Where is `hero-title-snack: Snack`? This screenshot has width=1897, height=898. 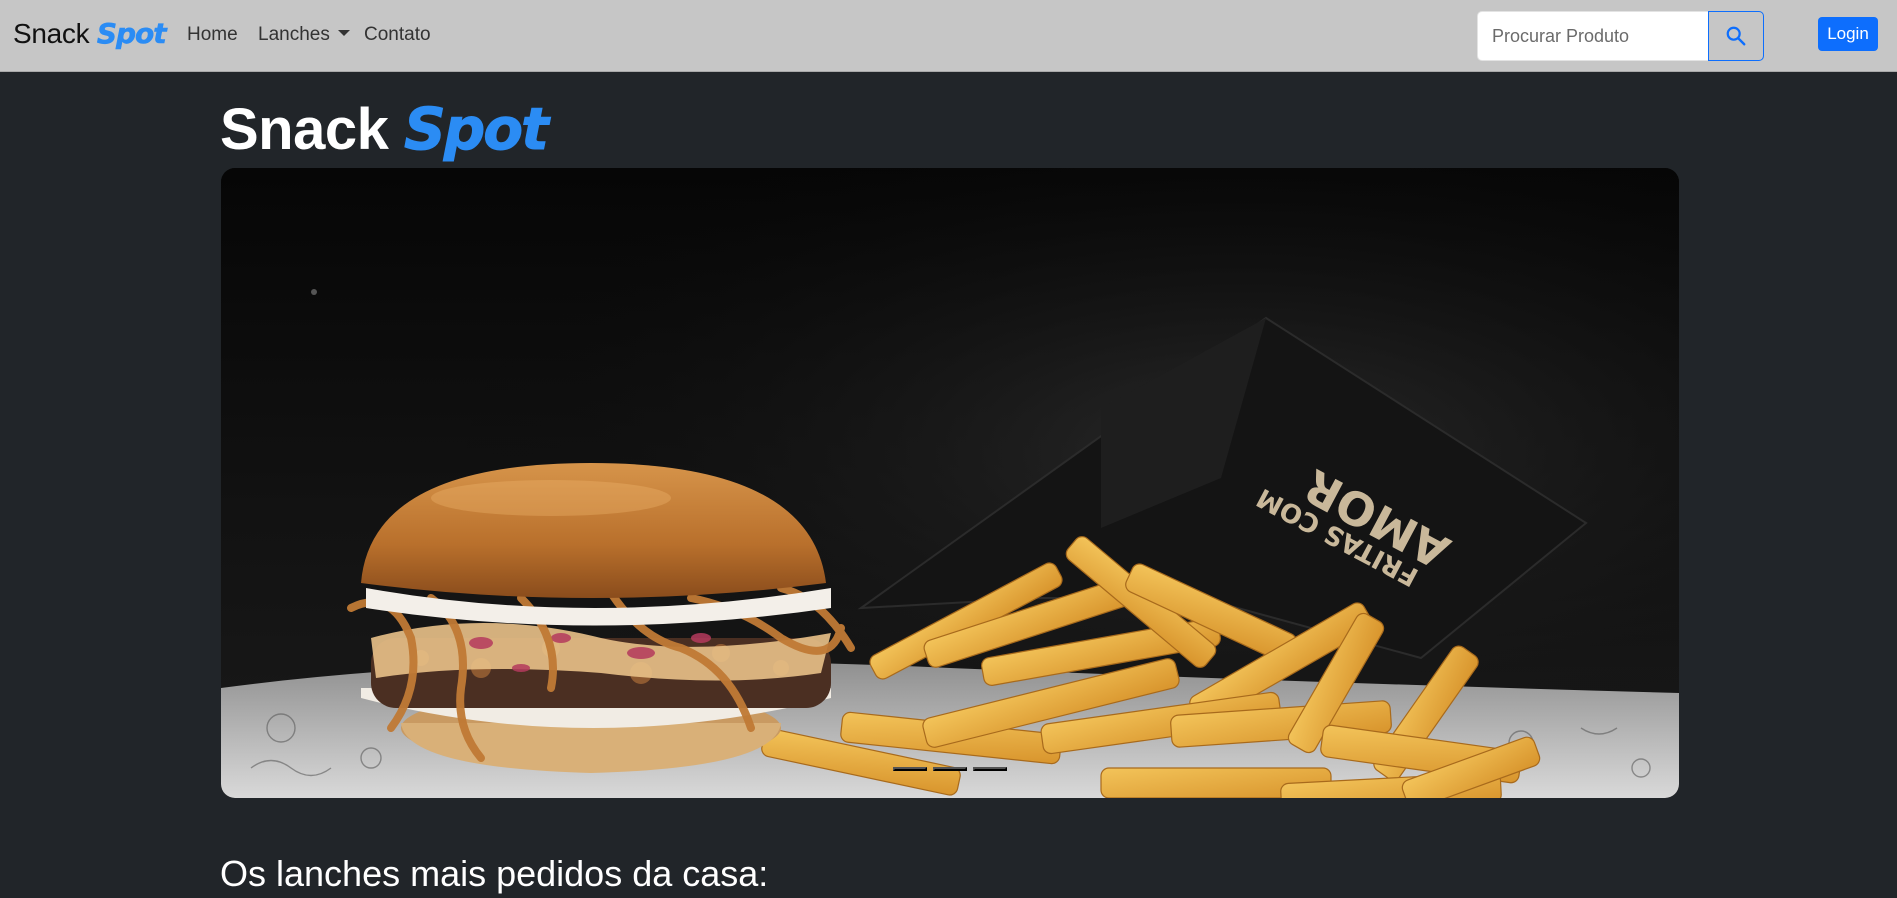
hero-title-snack: Snack is located at coordinates (304, 129).